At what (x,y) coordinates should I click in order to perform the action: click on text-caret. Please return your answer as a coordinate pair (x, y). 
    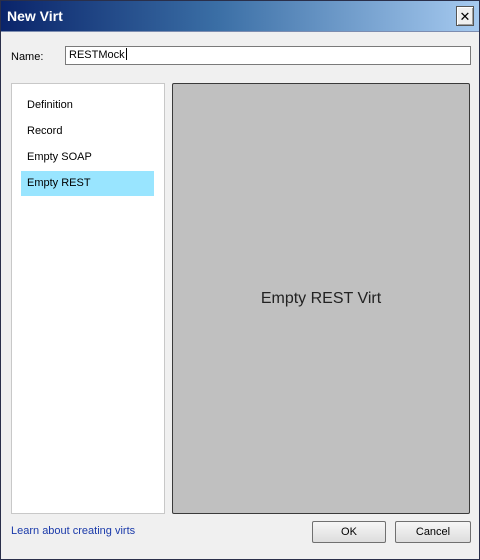
    Looking at the image, I should click on (126, 54).